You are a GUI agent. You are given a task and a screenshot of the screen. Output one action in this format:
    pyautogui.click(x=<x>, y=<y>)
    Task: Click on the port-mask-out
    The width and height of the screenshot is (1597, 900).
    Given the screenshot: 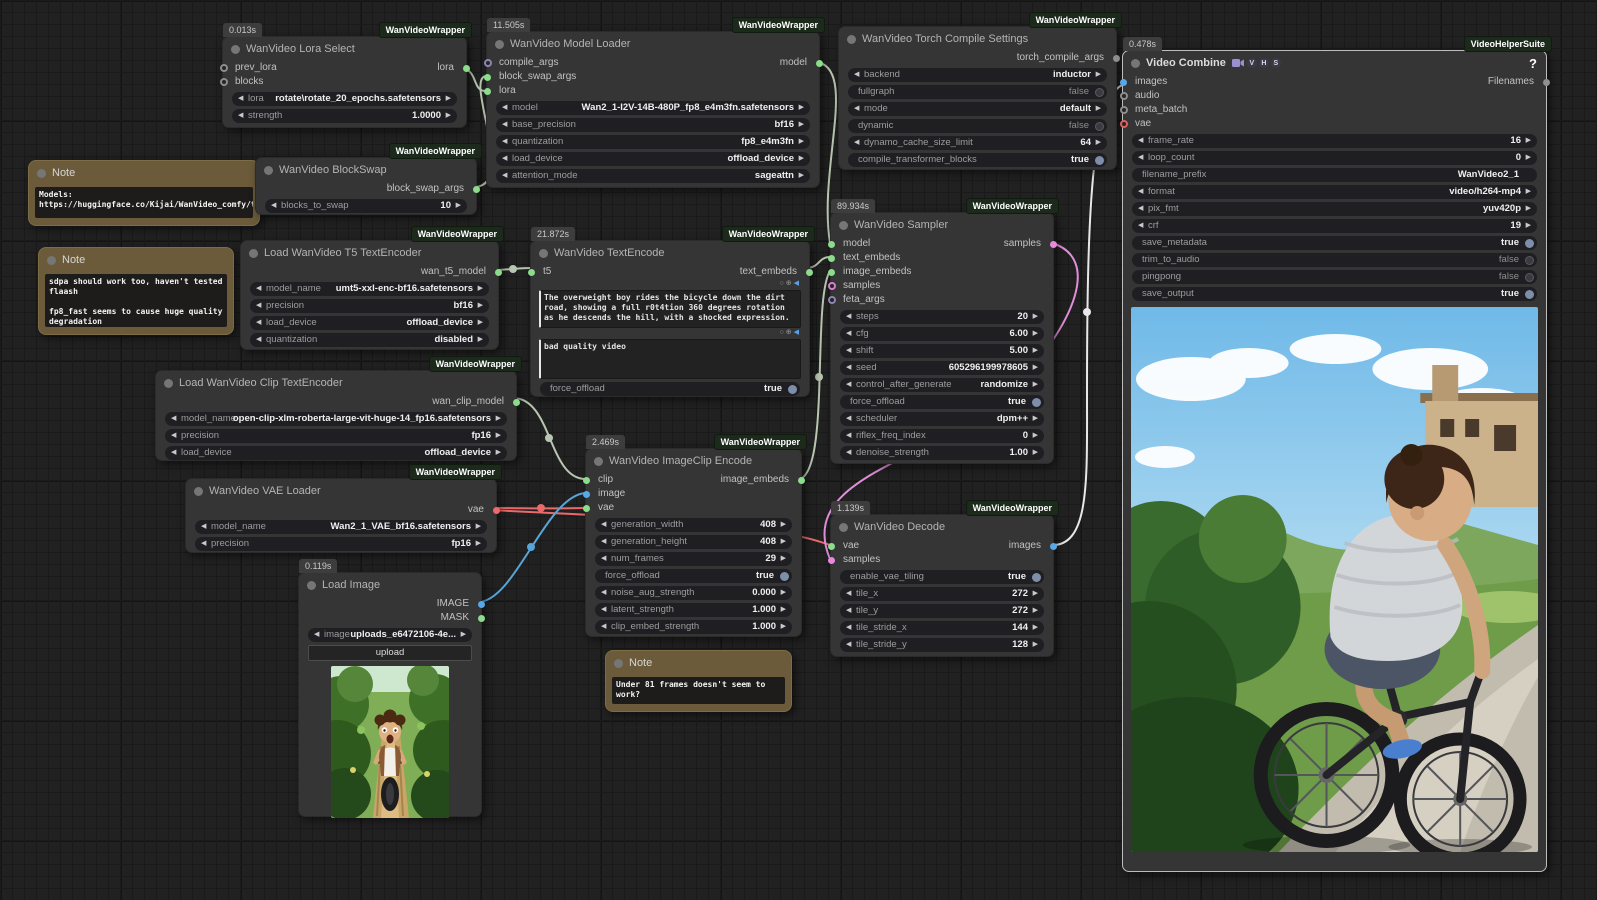 What is the action you would take?
    pyautogui.click(x=481, y=618)
    